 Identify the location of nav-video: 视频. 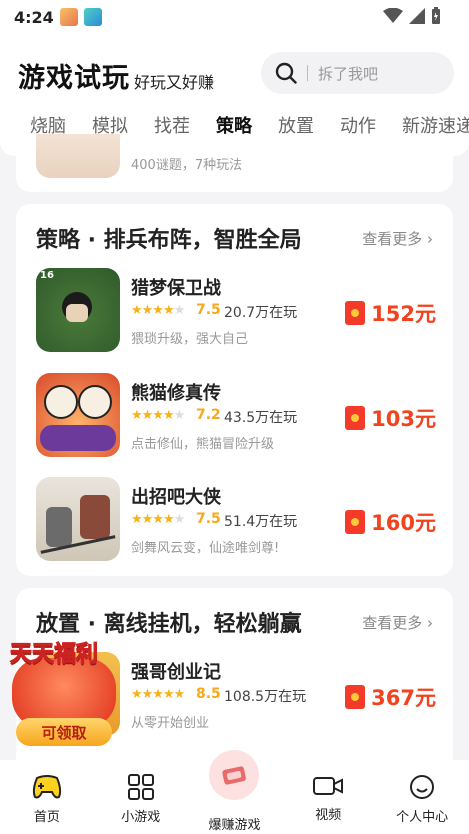
(328, 797).